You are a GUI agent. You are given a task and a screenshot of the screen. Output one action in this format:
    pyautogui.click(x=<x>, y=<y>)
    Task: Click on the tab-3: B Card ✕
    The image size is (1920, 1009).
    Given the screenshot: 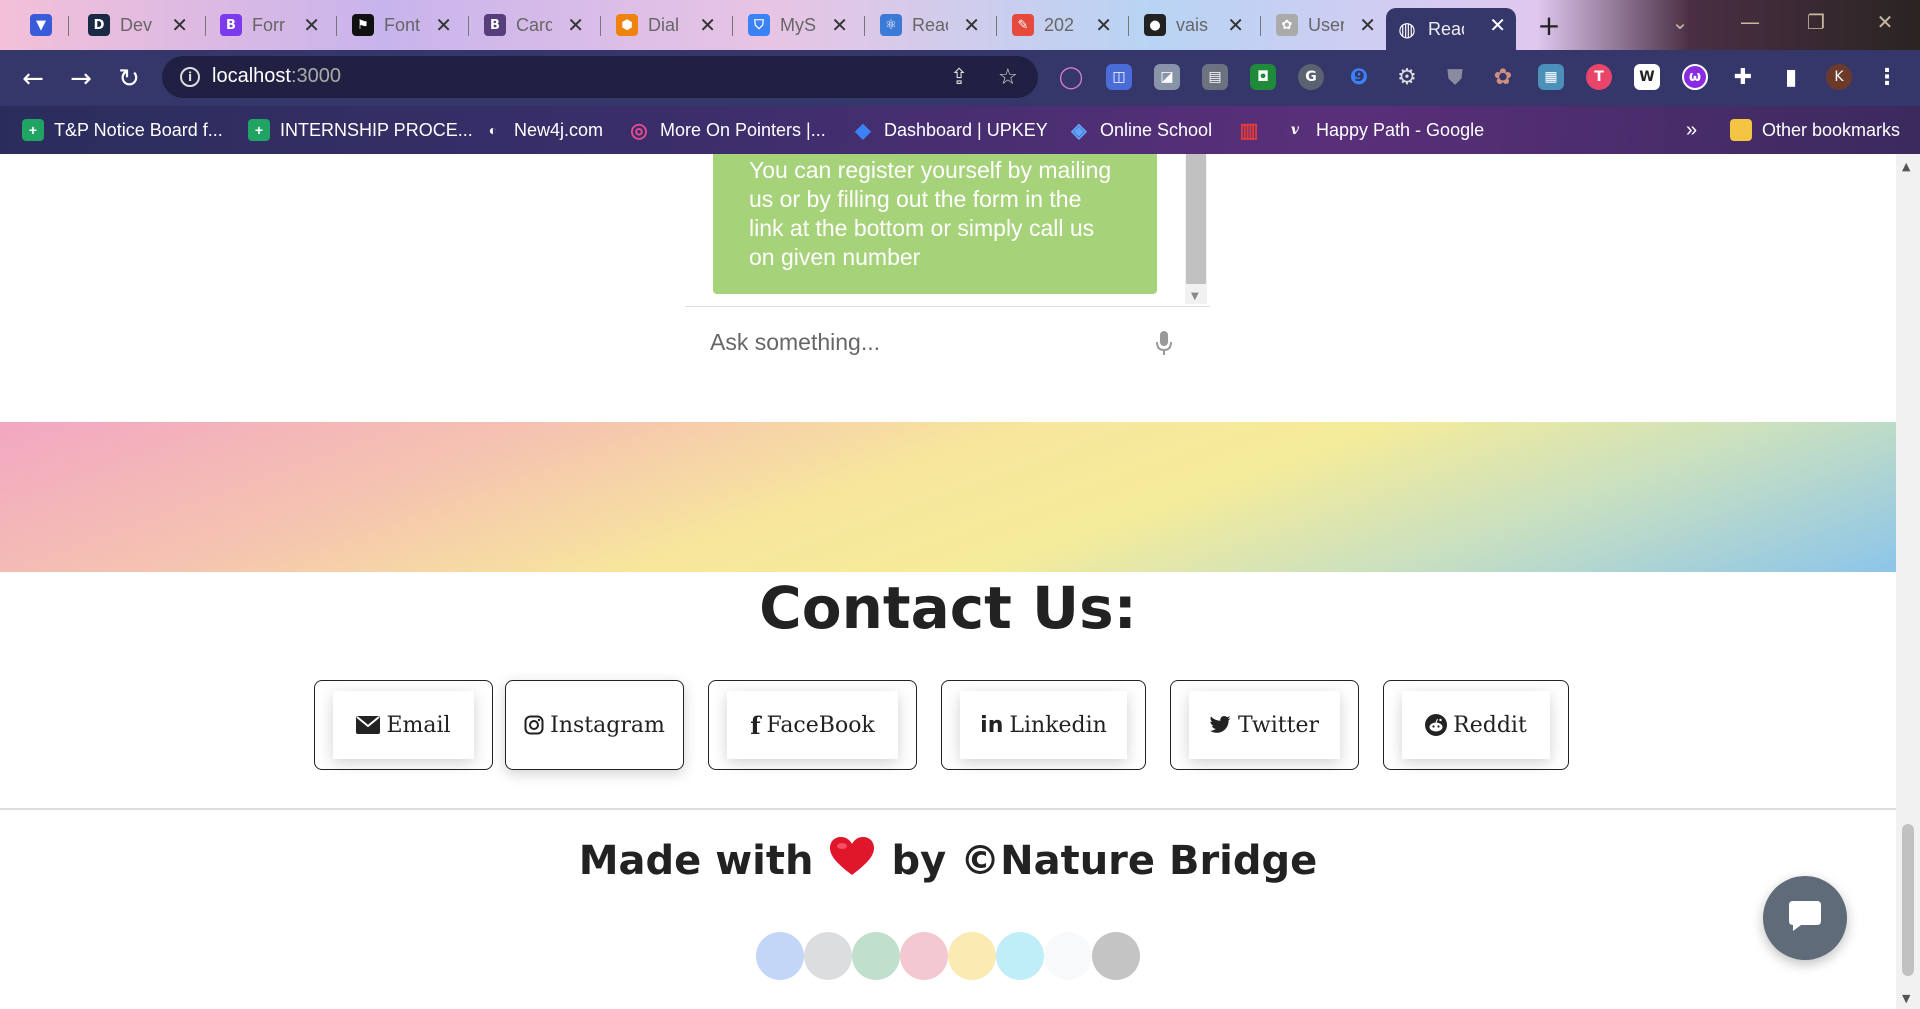 What is the action you would take?
    pyautogui.click(x=534, y=25)
    